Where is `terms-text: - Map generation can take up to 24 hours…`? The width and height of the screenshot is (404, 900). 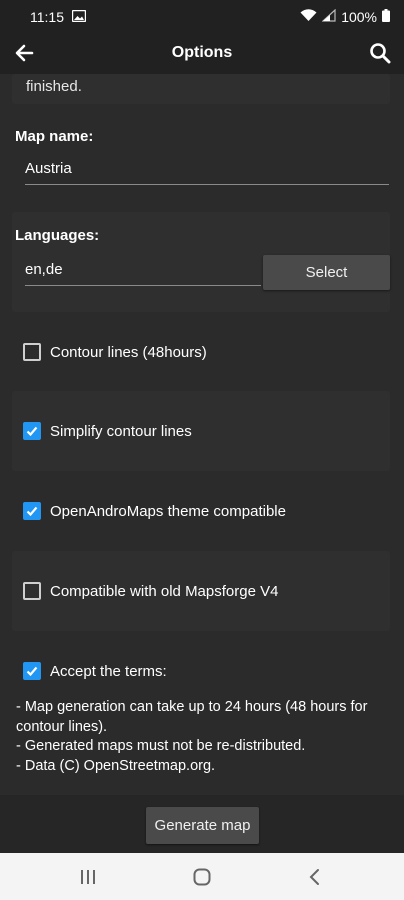 terms-text: - Map generation can take up to 24 hours… is located at coordinates (201, 737).